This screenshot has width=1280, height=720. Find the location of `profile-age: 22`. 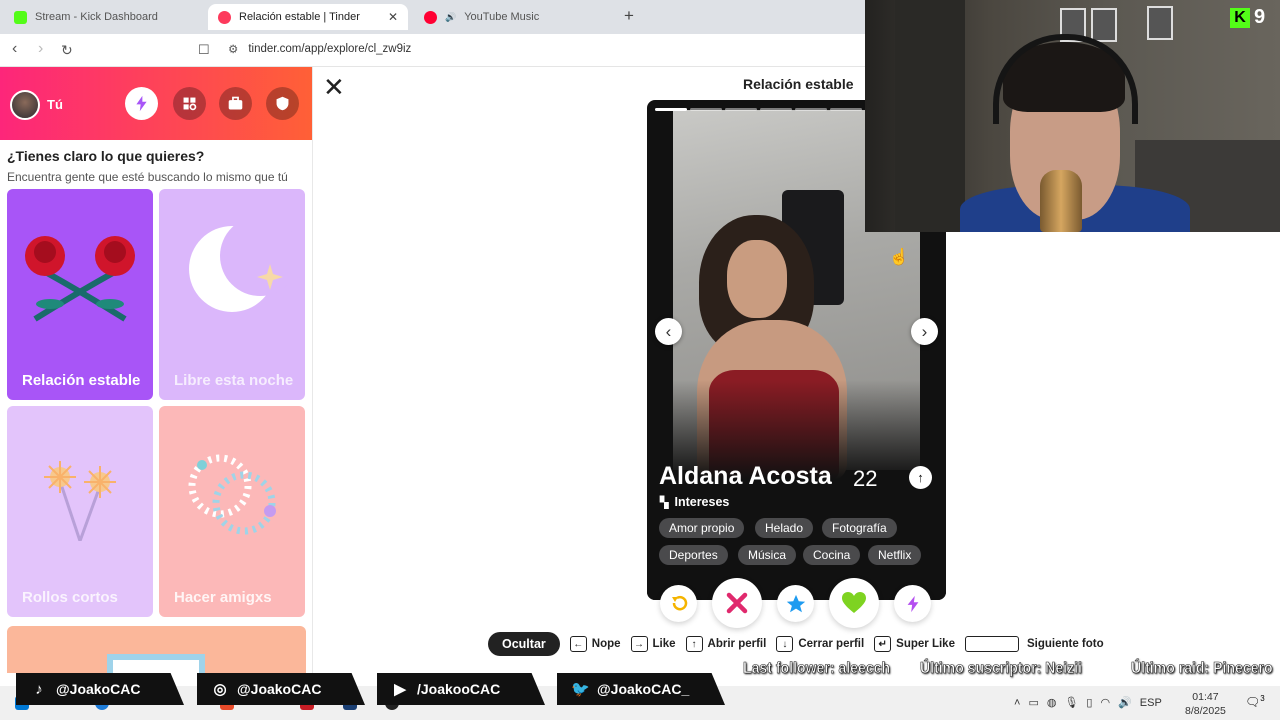

profile-age: 22 is located at coordinates (865, 478).